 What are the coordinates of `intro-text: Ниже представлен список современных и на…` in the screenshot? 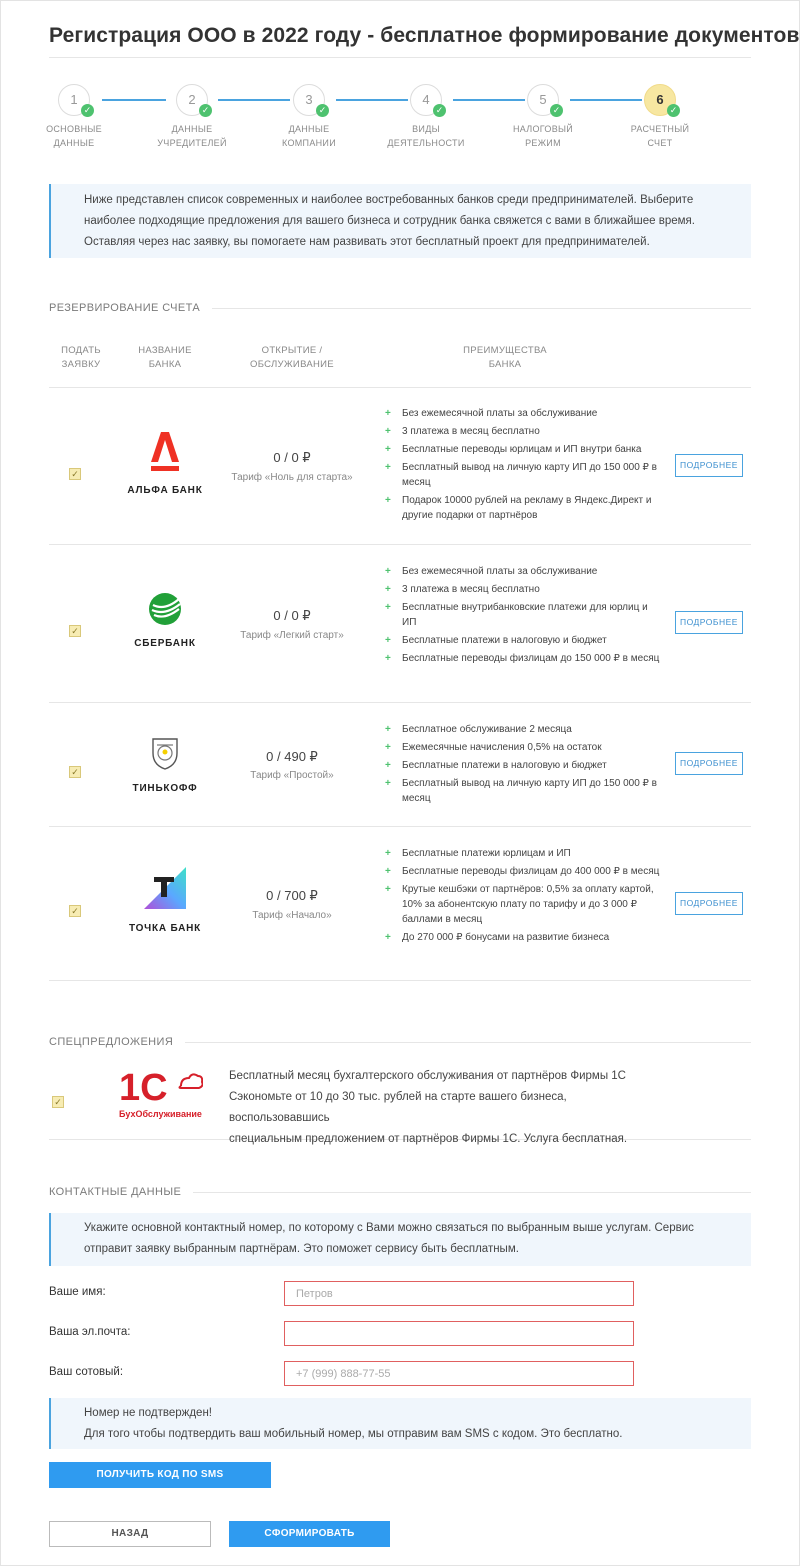 It's located at (389, 200).